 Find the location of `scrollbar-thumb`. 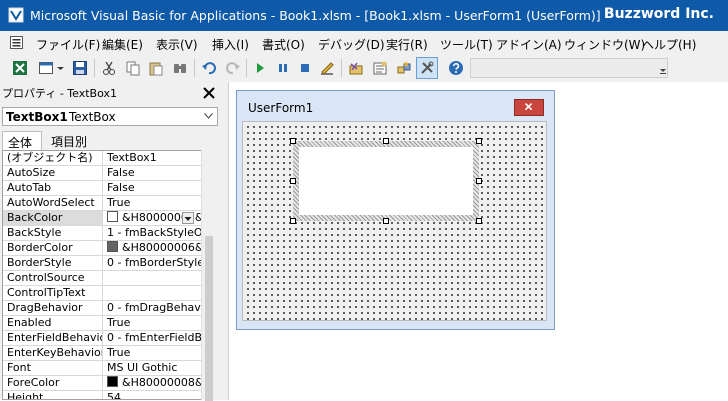

scrollbar-thumb is located at coordinates (209, 318).